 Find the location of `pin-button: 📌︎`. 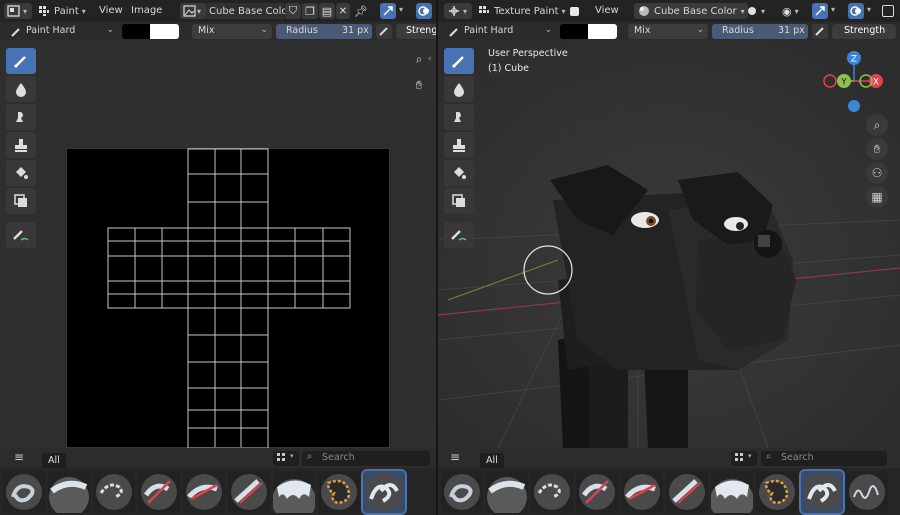

pin-button: 📌︎ is located at coordinates (361, 11).